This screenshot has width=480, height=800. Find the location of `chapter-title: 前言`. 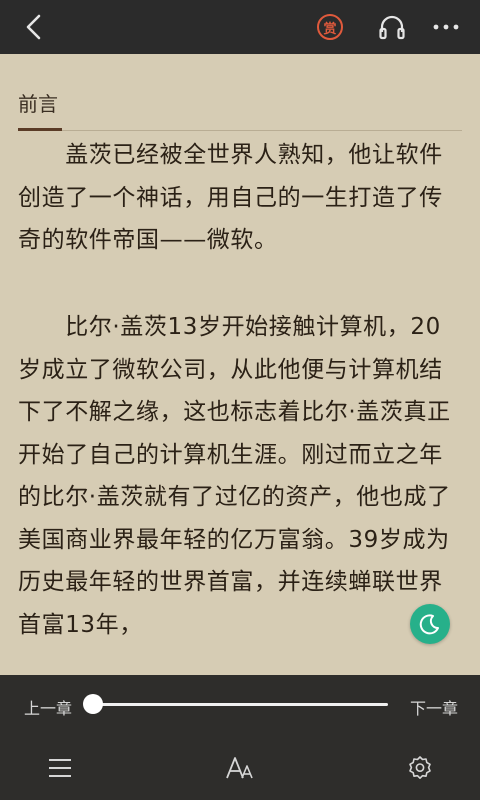

chapter-title: 前言 is located at coordinates (38, 104).